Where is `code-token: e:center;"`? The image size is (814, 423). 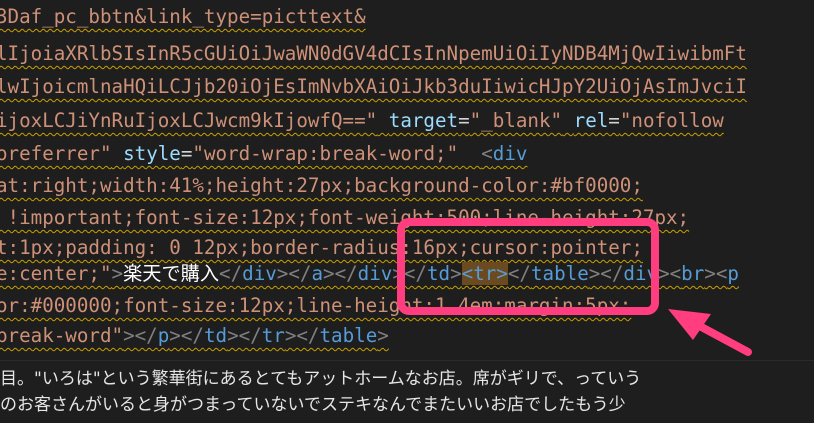 code-token: e:center;" is located at coordinates (56, 273).